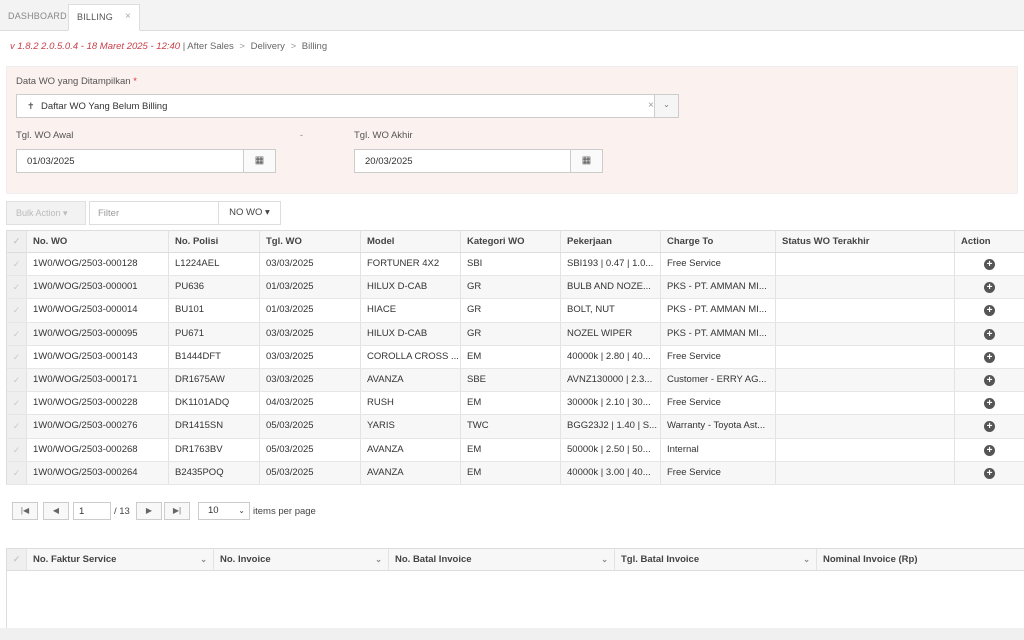 The height and width of the screenshot is (640, 1024). What do you see at coordinates (214, 449) in the screenshot?
I see `cell-no-polisi: DR1763BV` at bounding box center [214, 449].